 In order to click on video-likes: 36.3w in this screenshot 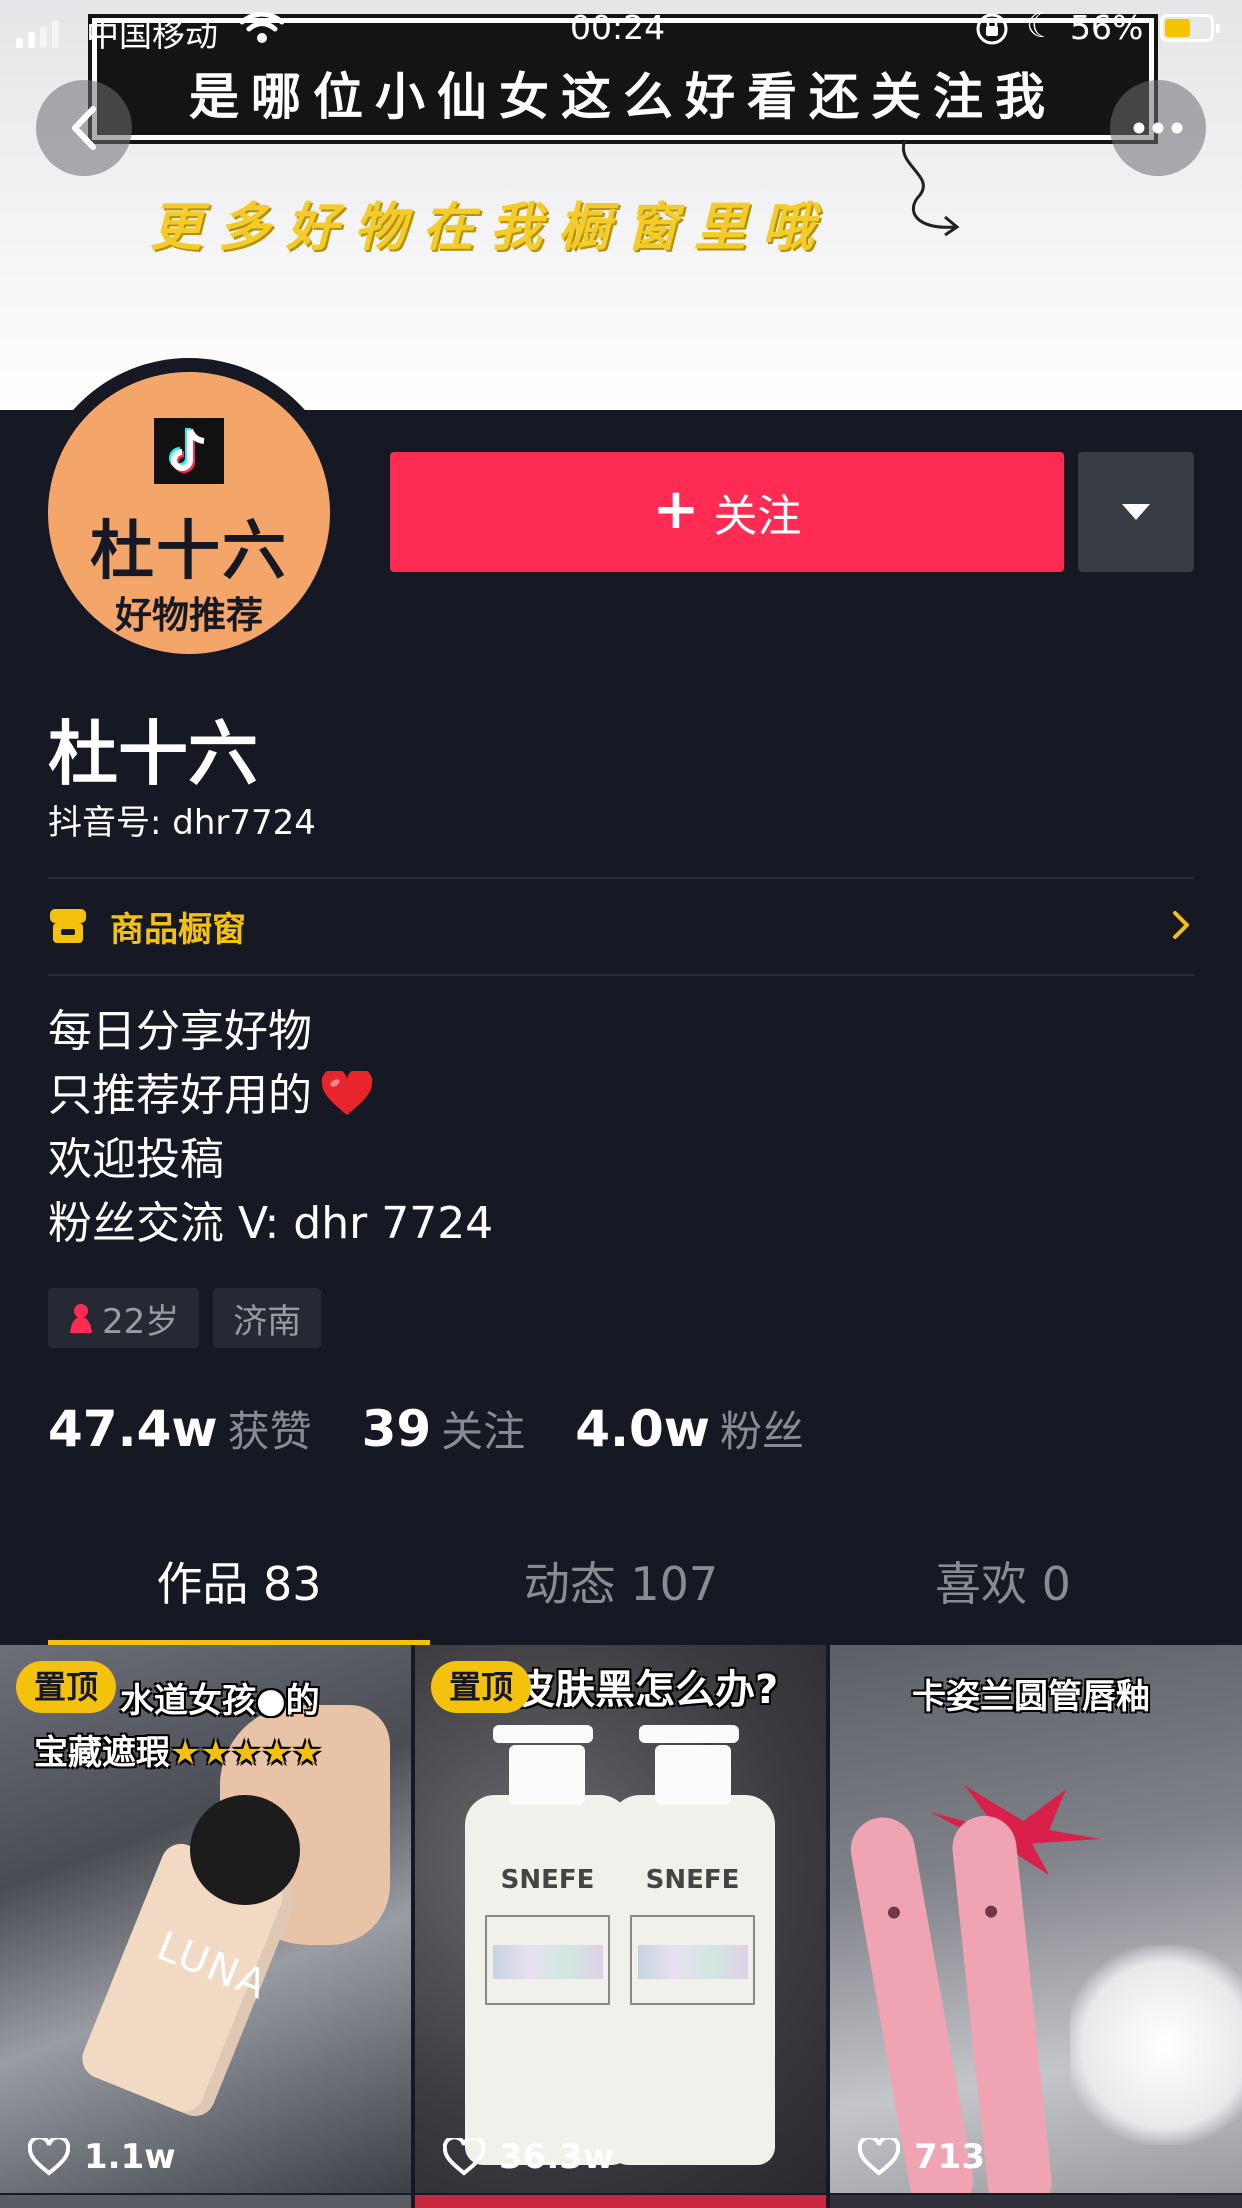, I will do `click(528, 2157)`.